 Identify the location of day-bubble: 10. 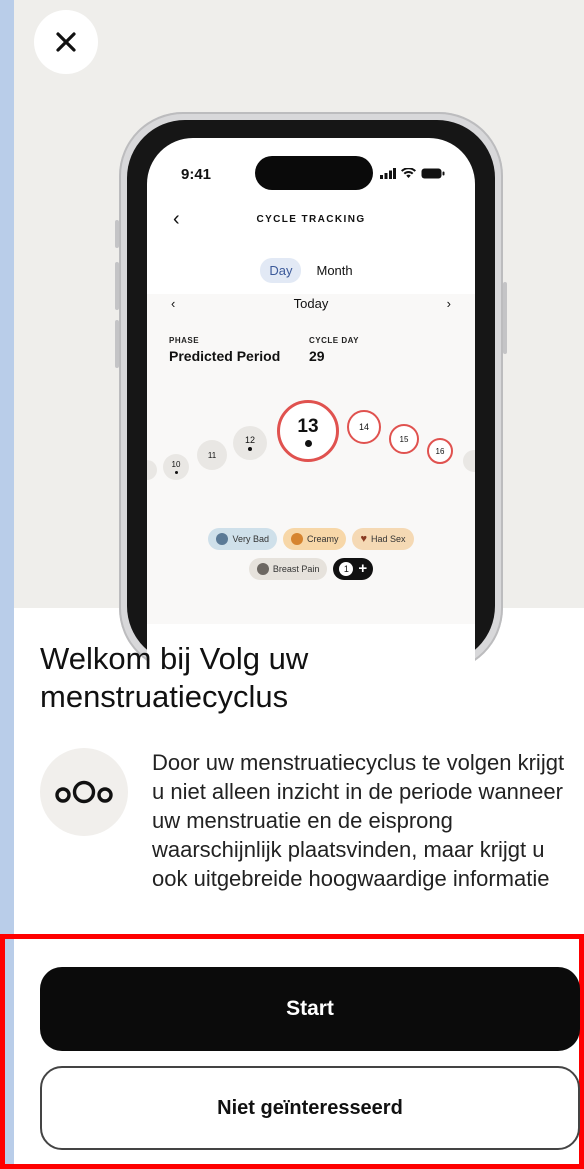
(176, 467).